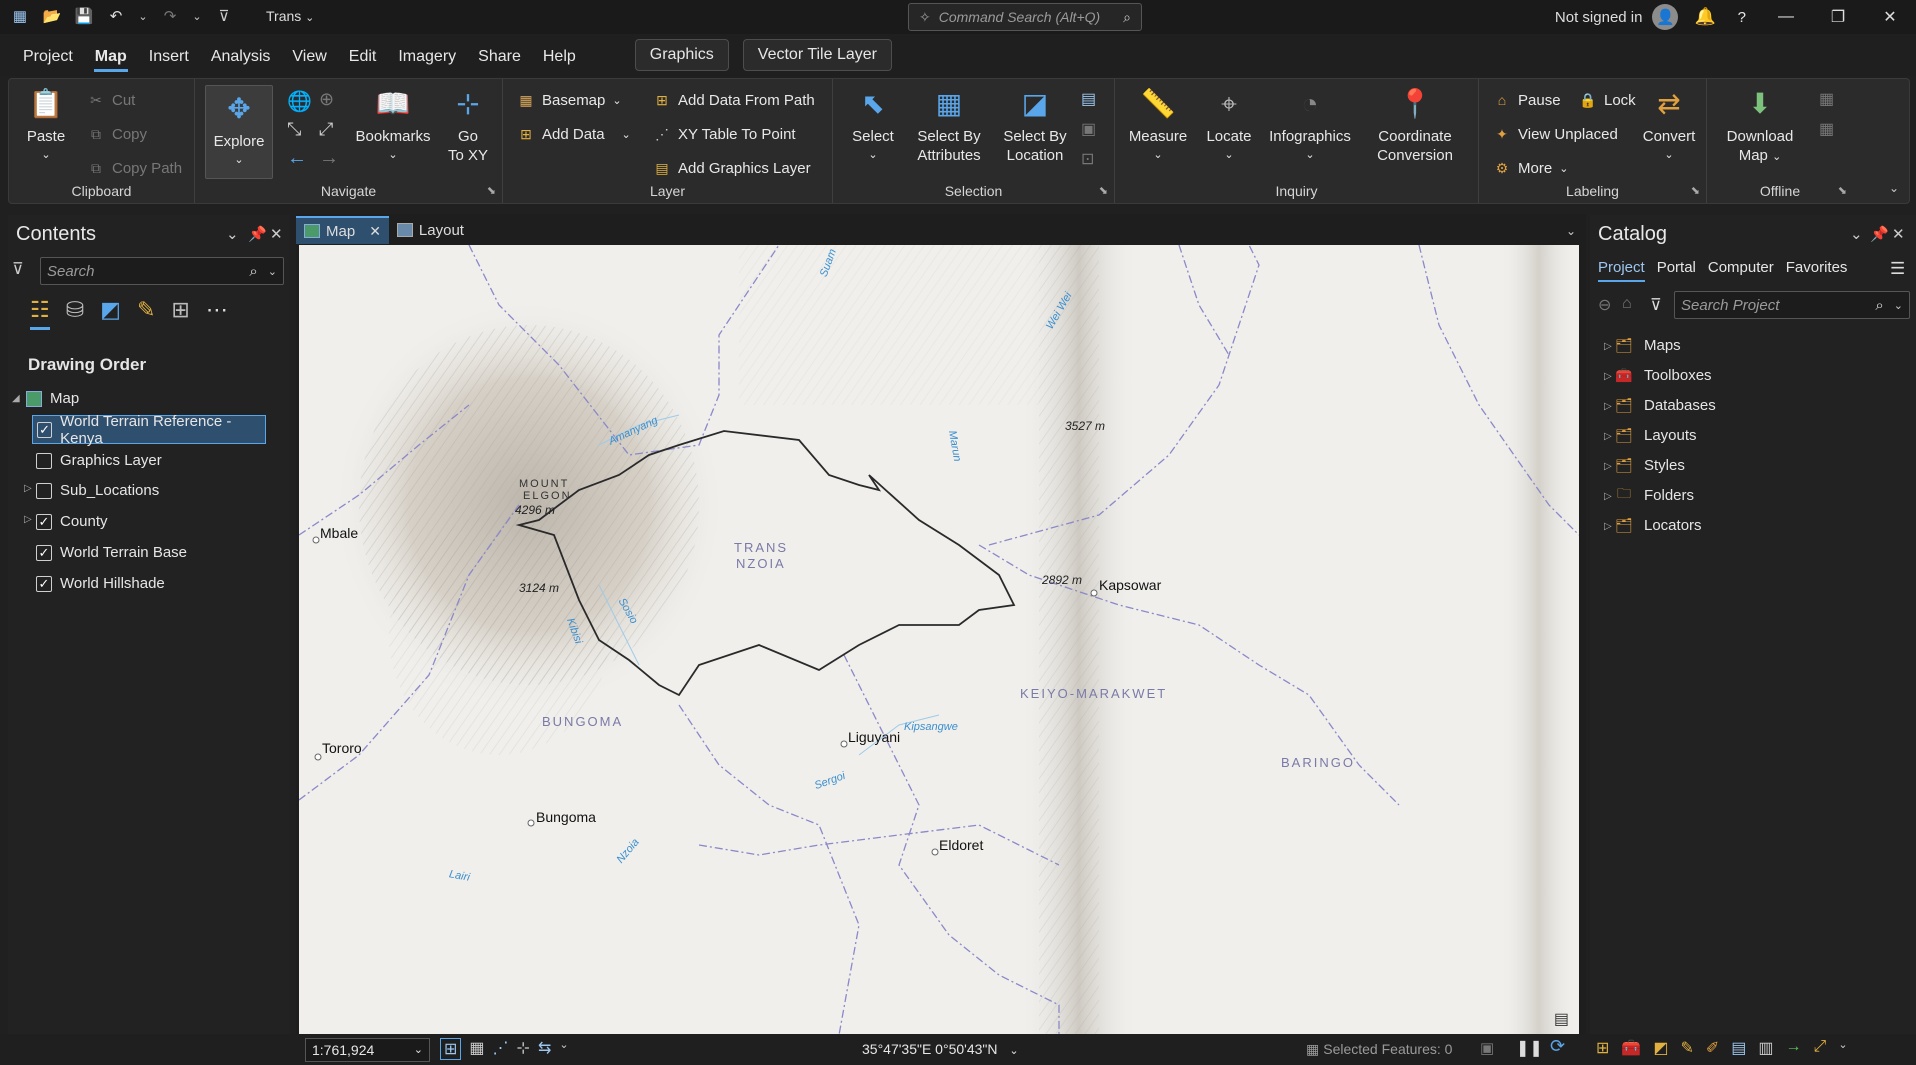  Describe the element at coordinates (681, 55) in the screenshot. I see `tab-graphics: Graphics` at that location.